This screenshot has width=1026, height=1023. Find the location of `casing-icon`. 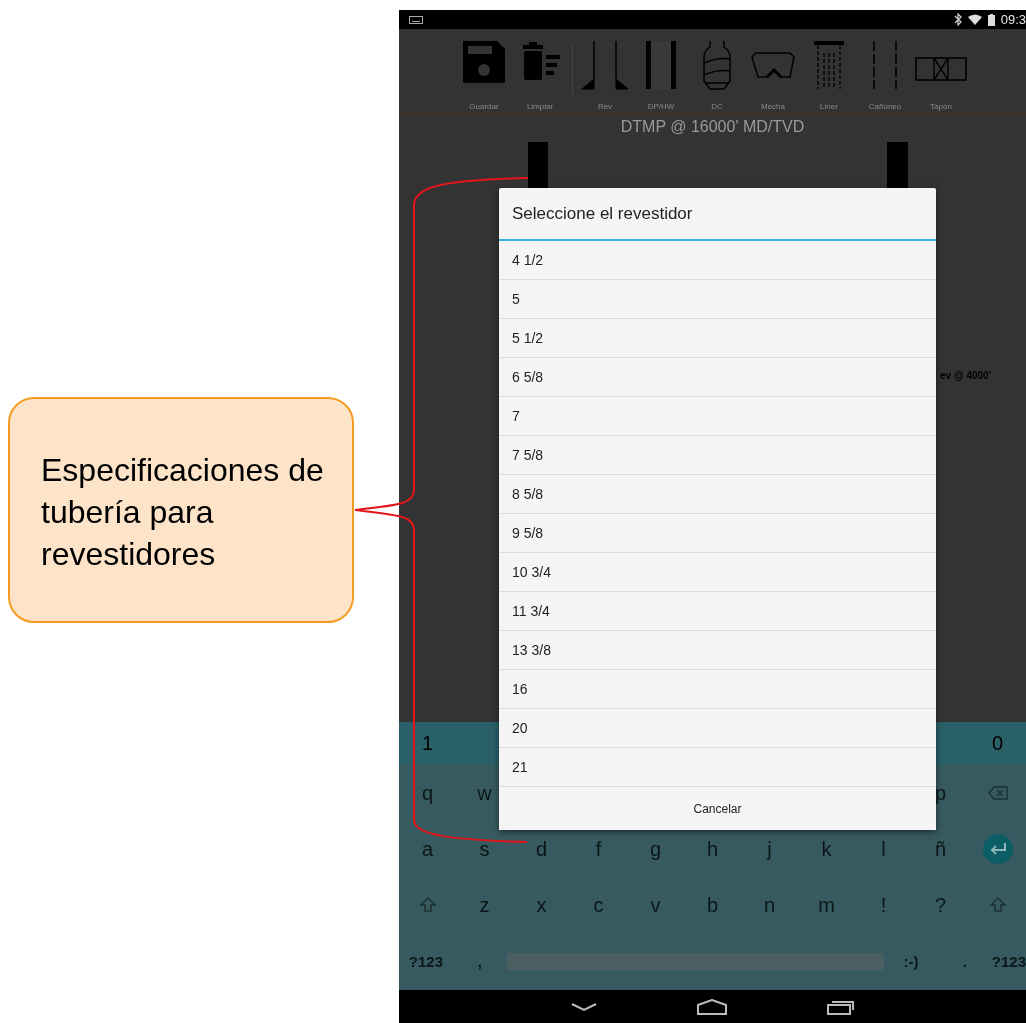

casing-icon is located at coordinates (605, 65).